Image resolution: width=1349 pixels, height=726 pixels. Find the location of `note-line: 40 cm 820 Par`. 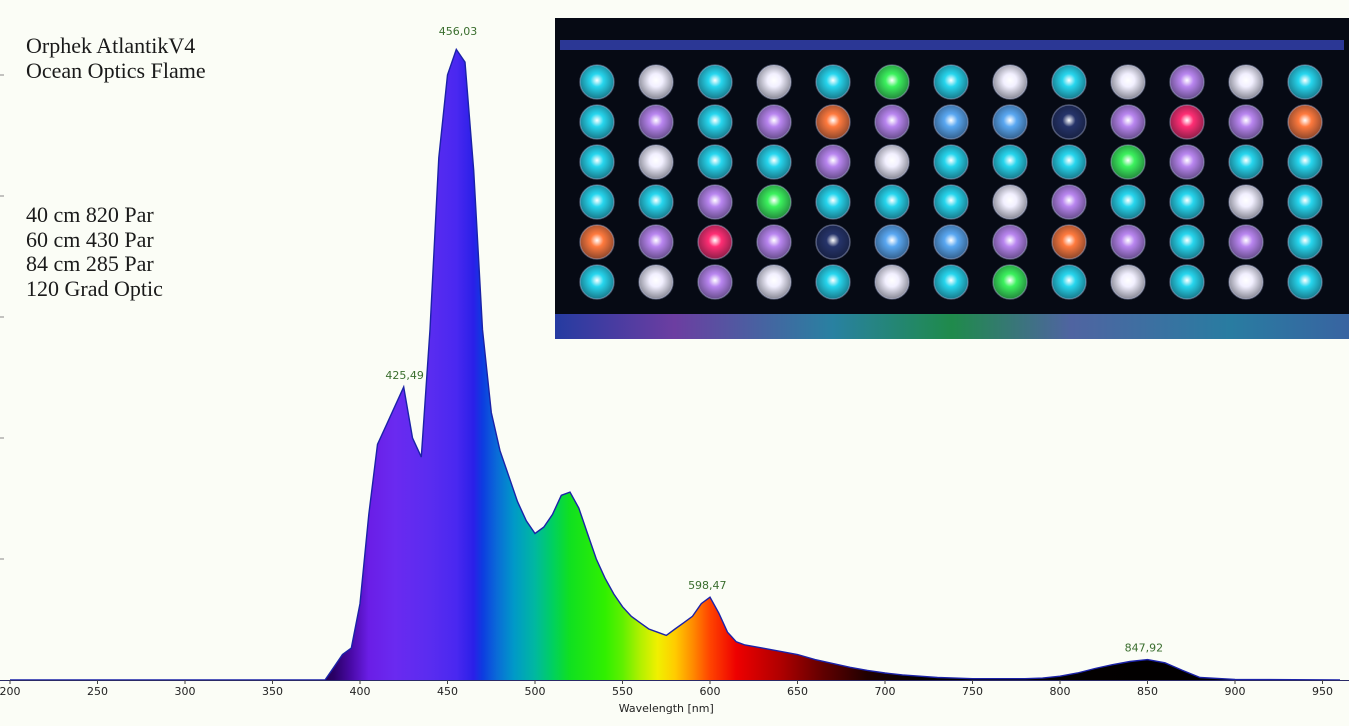

note-line: 40 cm 820 Par is located at coordinates (90, 214).